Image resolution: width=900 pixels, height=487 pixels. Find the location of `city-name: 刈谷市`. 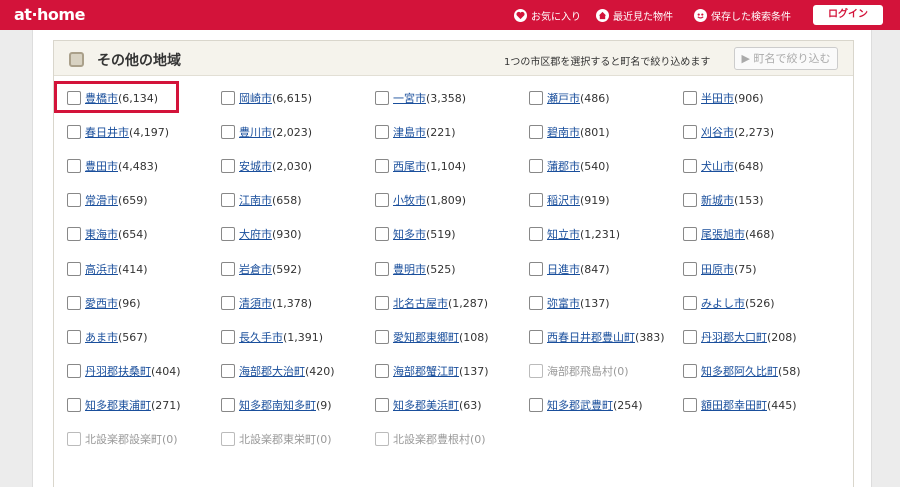

city-name: 刈谷市 is located at coordinates (717, 132).